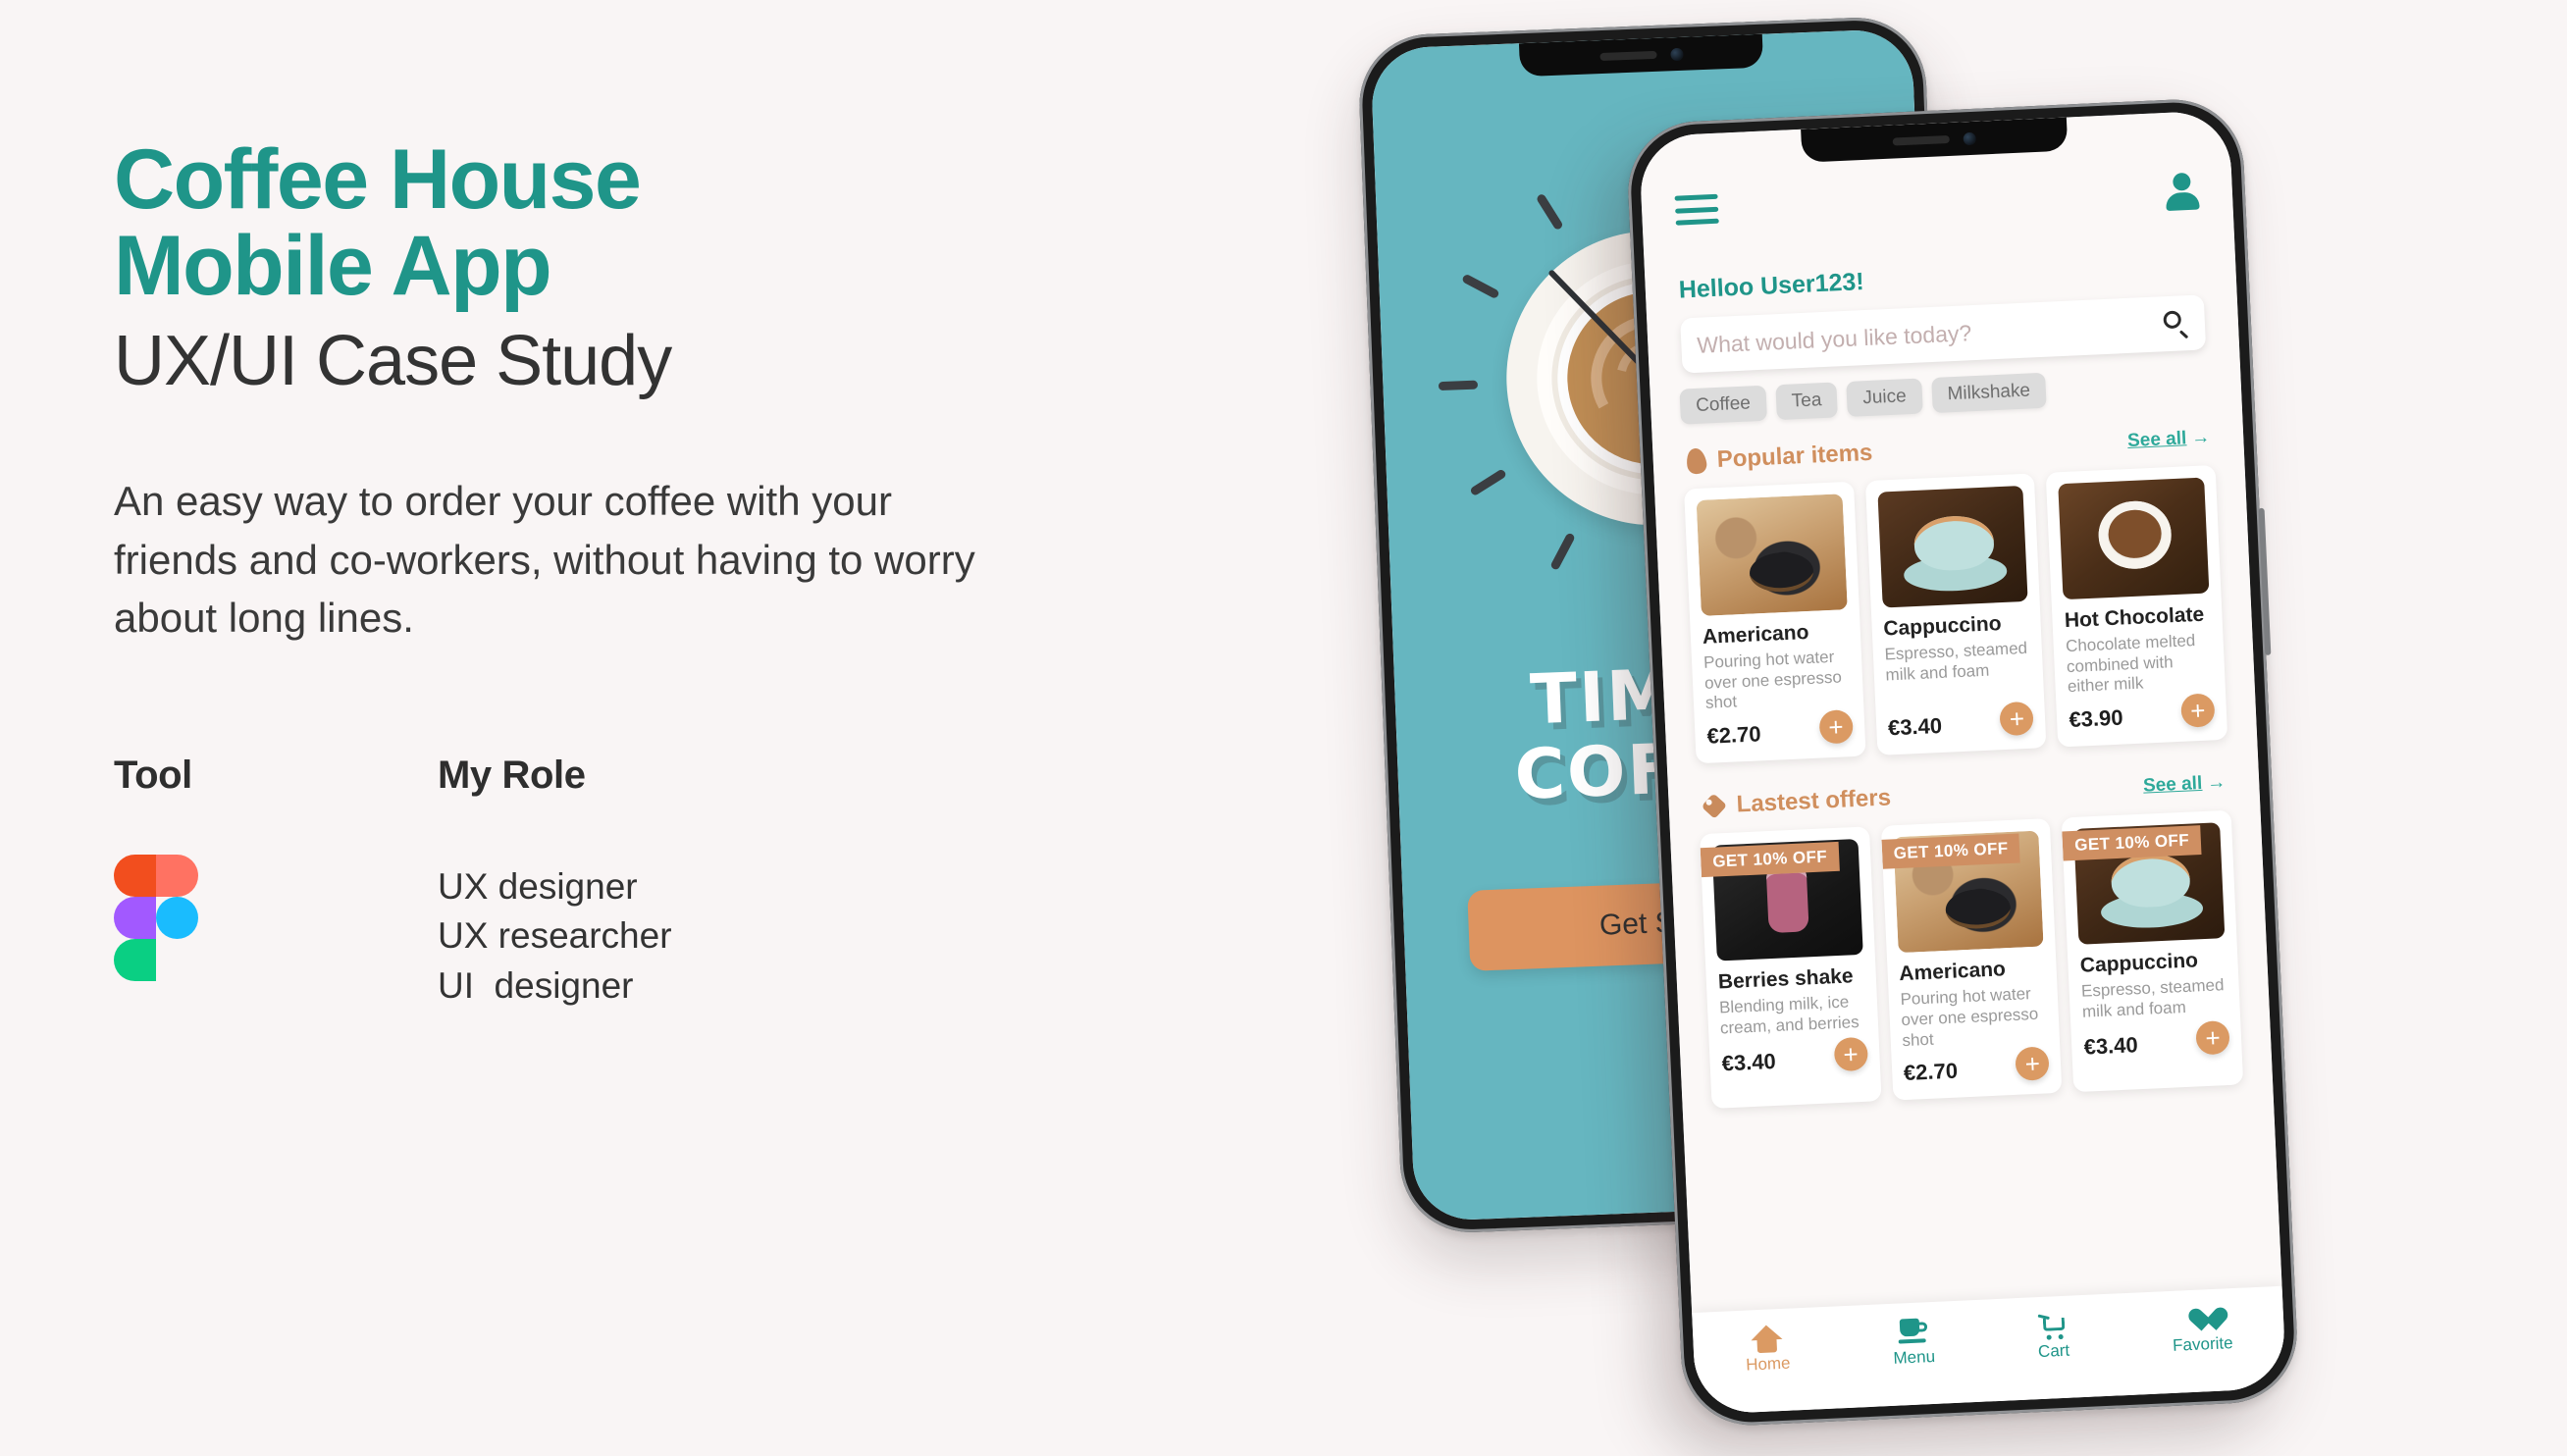  I want to click on see-all-popular-link: See all →, so click(2169, 439).